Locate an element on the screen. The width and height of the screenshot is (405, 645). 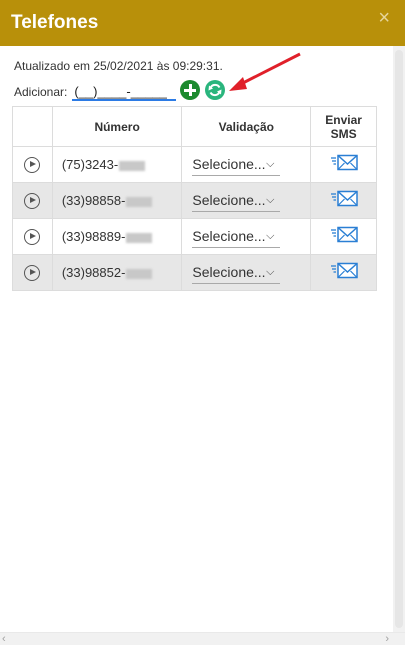
table-row: (33)98889- Selecione... ⌵ is located at coordinates (194, 236).